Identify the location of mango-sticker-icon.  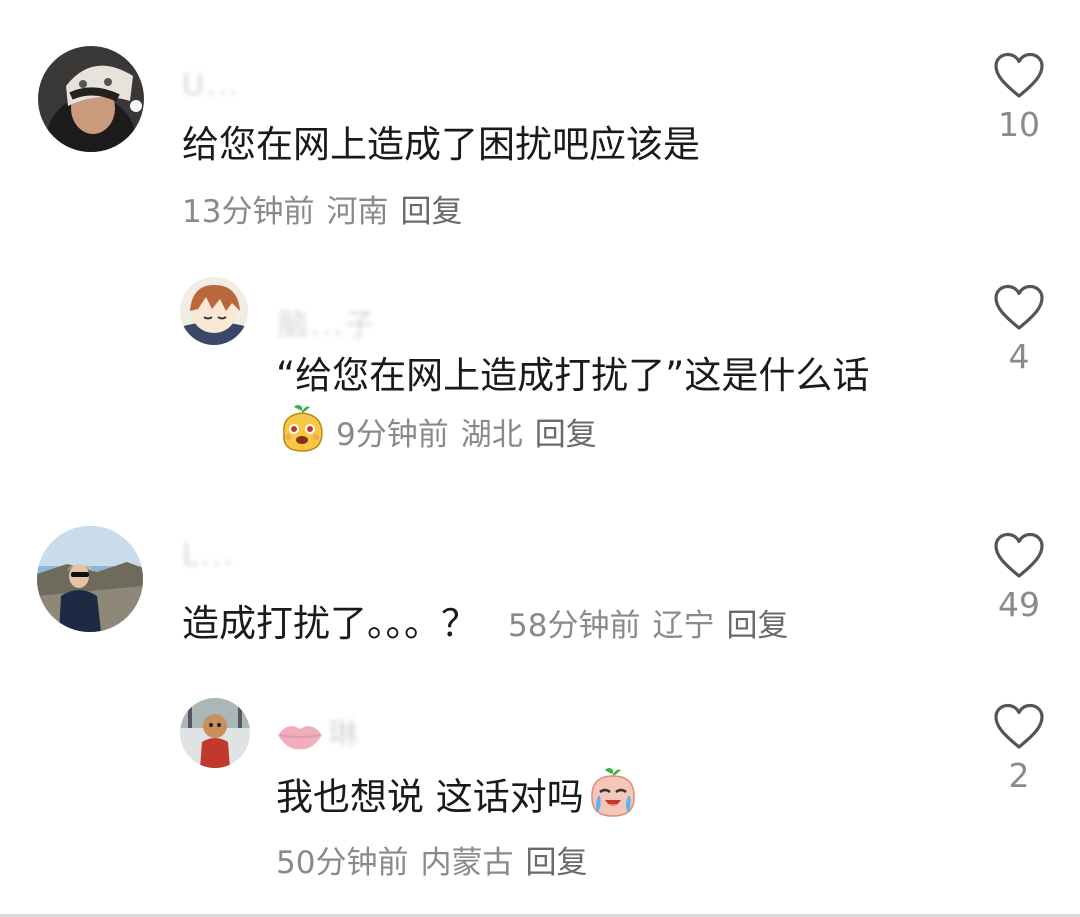
(303, 428).